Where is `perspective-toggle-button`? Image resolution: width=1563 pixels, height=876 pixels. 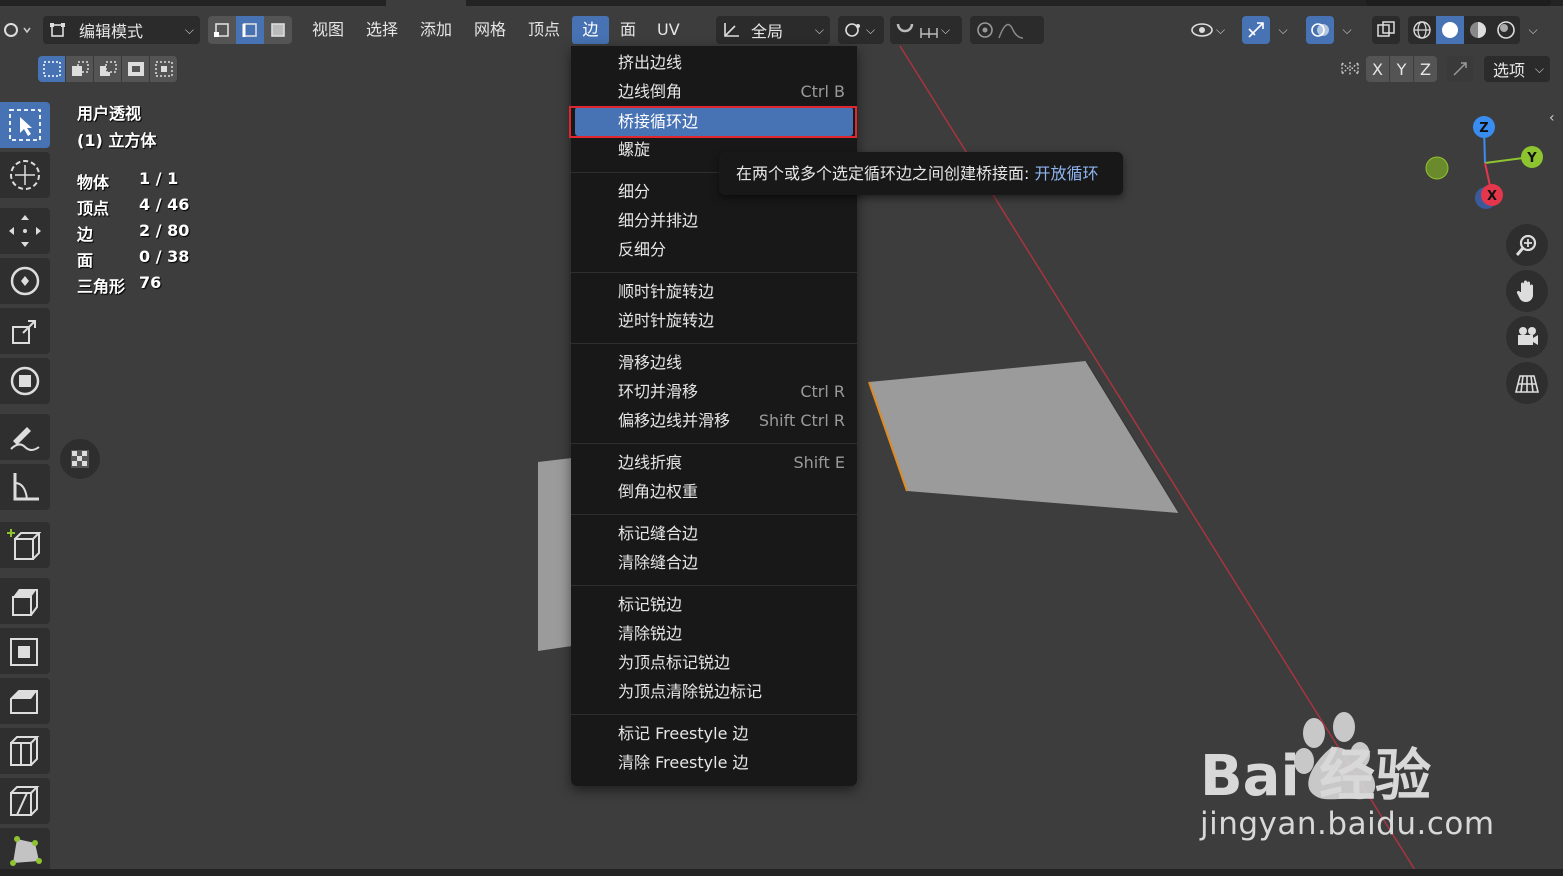
perspective-toggle-button is located at coordinates (1527, 383).